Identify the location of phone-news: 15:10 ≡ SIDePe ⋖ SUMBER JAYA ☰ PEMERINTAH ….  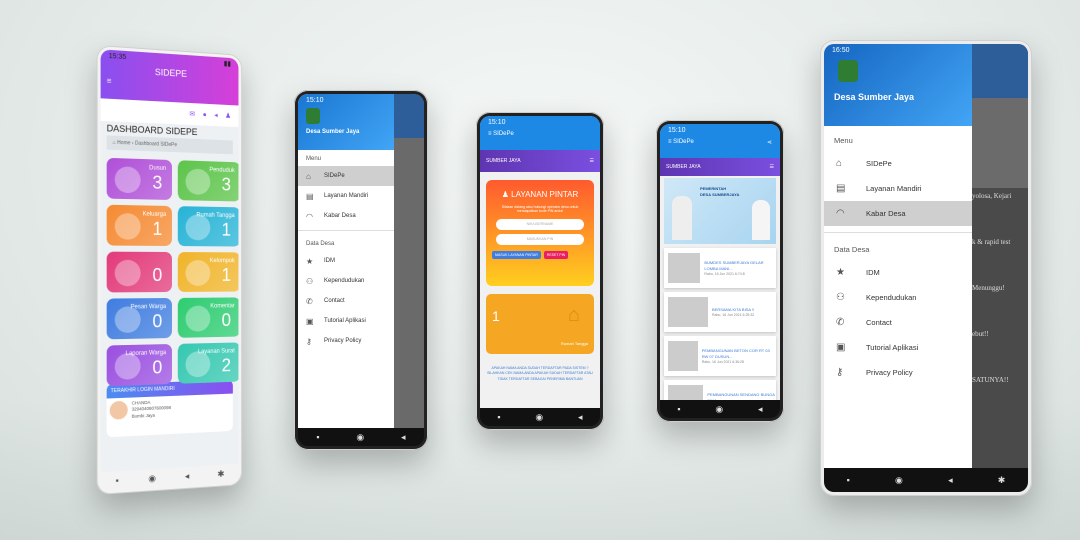
(720, 271).